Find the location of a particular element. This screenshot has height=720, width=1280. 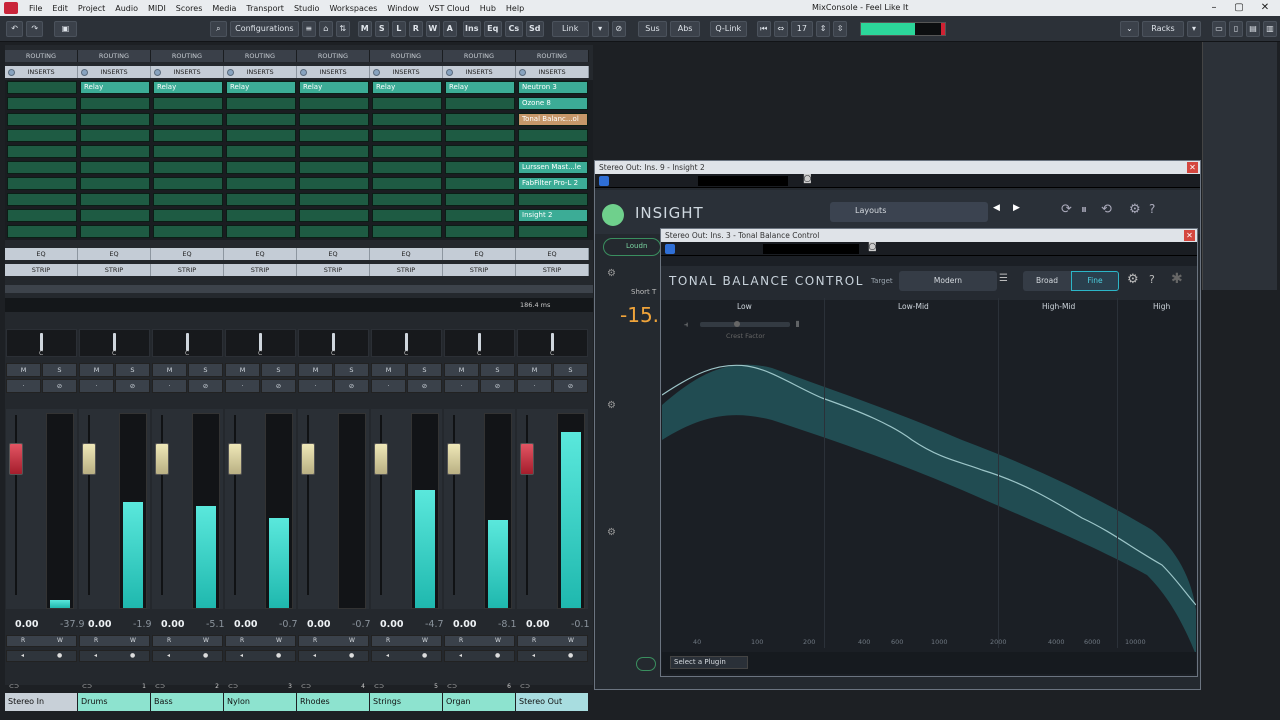

preset-field is located at coordinates (743, 181).